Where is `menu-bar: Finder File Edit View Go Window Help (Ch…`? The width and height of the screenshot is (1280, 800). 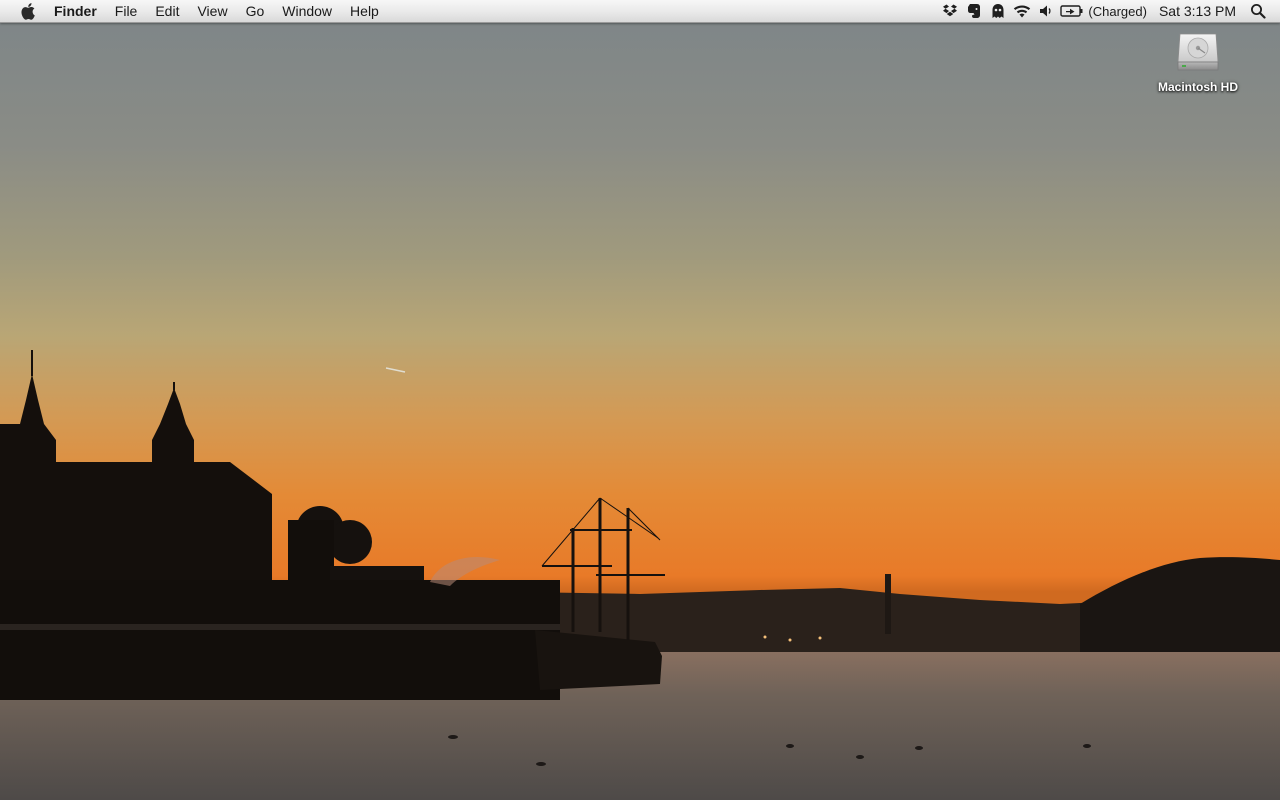 menu-bar: Finder File Edit View Go Window Help (Ch… is located at coordinates (640, 11).